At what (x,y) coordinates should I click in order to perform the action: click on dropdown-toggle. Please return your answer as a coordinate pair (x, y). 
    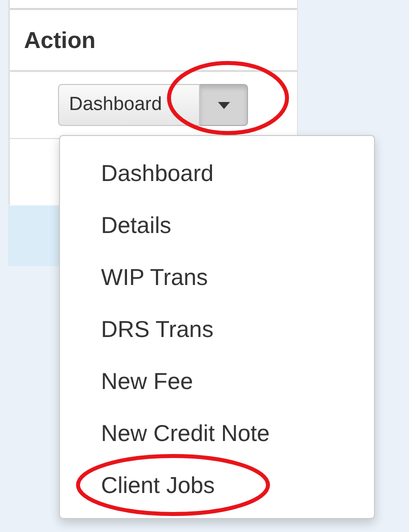
    Looking at the image, I should click on (224, 105).